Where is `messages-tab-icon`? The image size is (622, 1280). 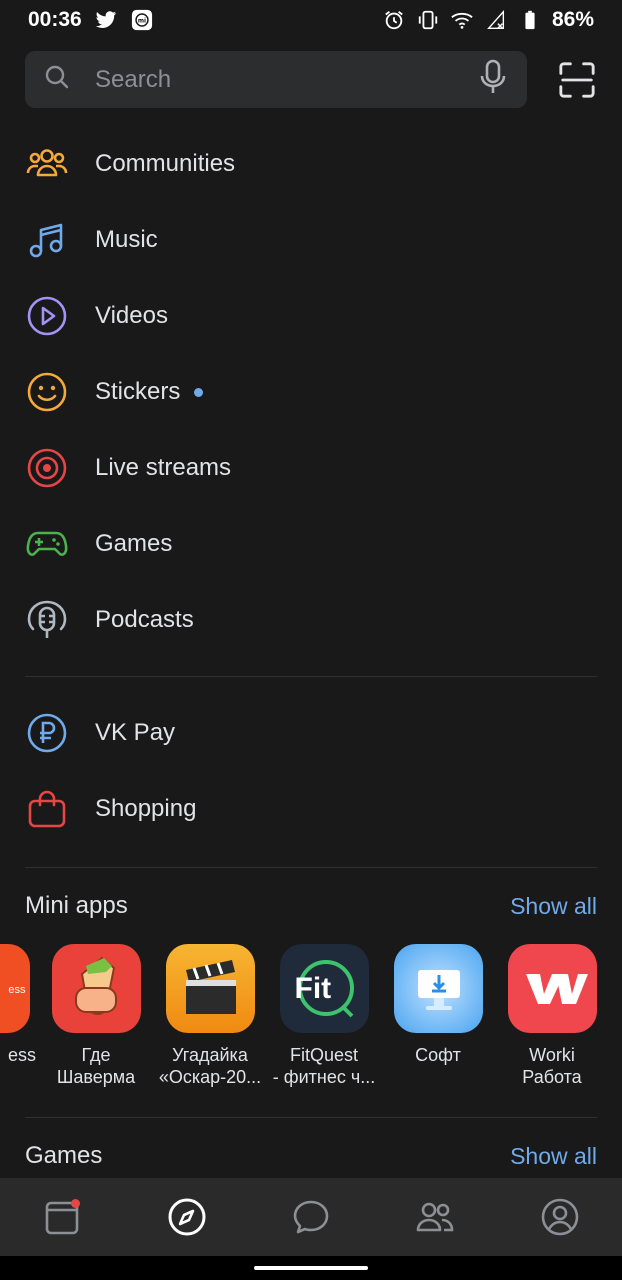 messages-tab-icon is located at coordinates (311, 1217).